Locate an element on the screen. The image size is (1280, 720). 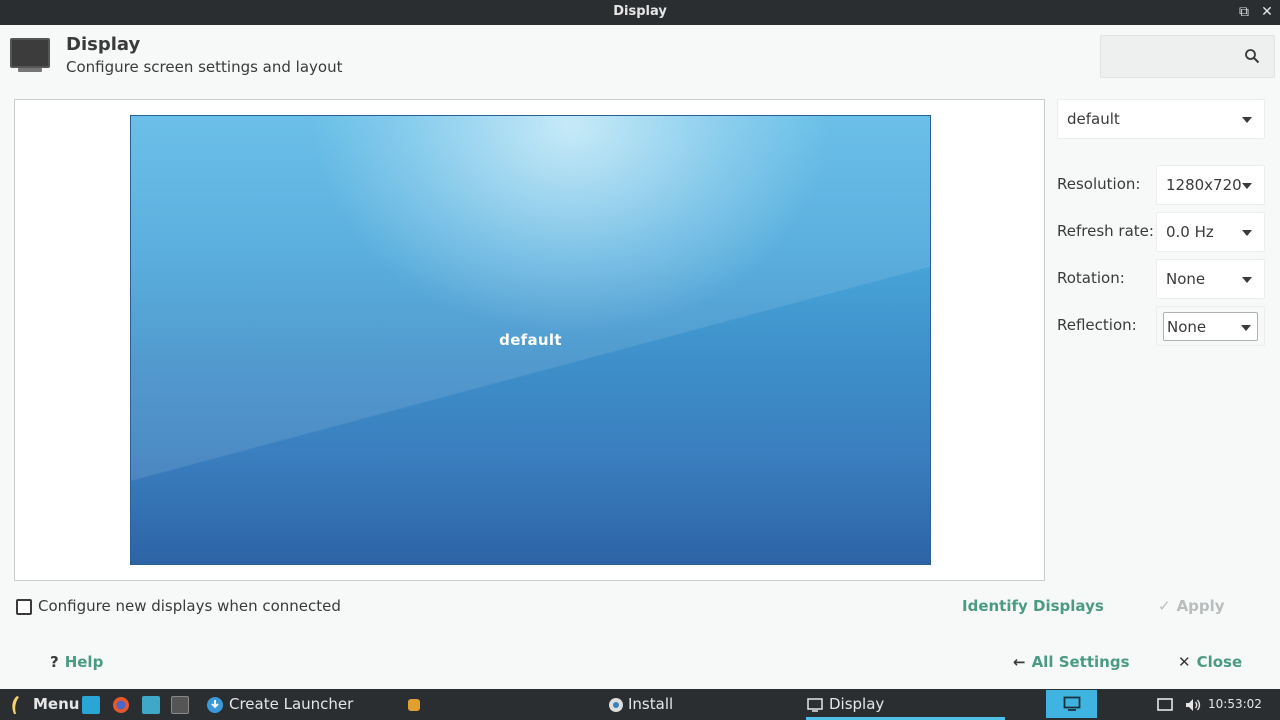
reflection-value: None is located at coordinates (1187, 327).